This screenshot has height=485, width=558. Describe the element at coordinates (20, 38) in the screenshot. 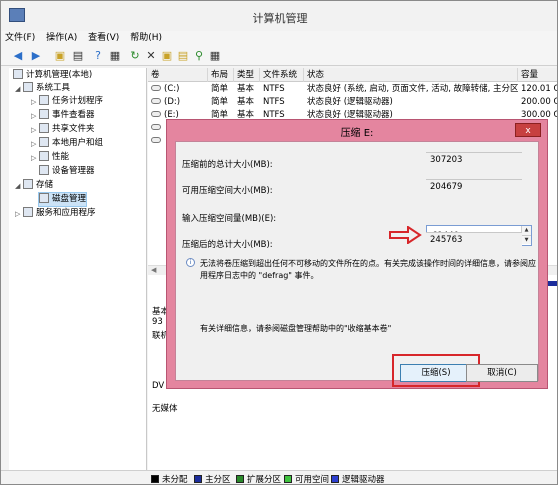

I see `menu-file: 文件(F)` at that location.